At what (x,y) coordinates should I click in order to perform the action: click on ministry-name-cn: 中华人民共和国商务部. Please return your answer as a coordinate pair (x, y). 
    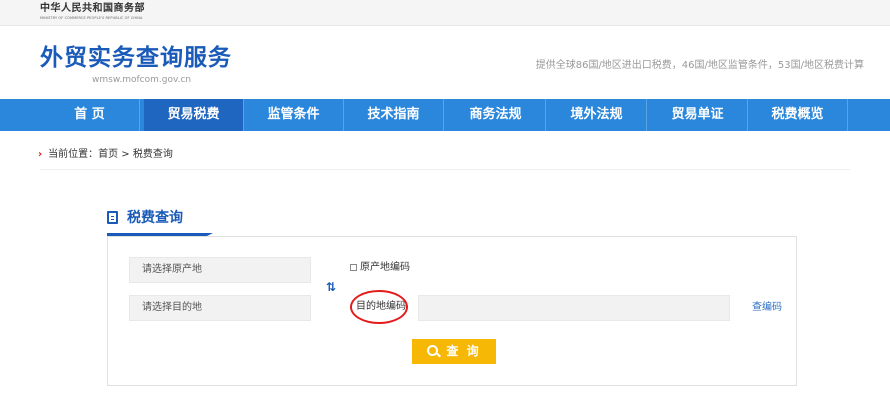
    Looking at the image, I should click on (92, 8).